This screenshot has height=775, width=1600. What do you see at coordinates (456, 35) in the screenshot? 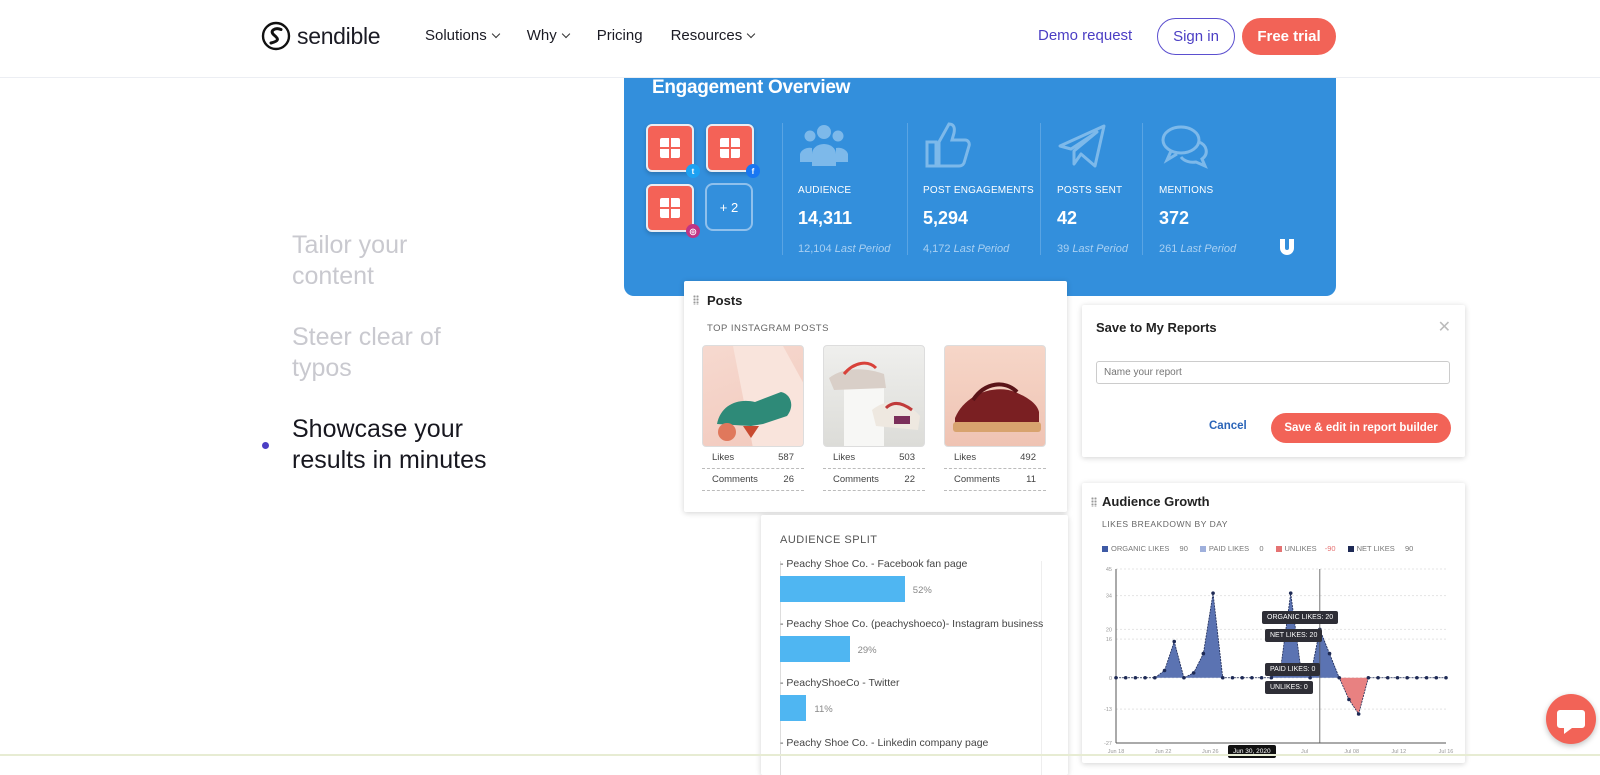
I see `menu-solutions-label: Solutions` at bounding box center [456, 35].